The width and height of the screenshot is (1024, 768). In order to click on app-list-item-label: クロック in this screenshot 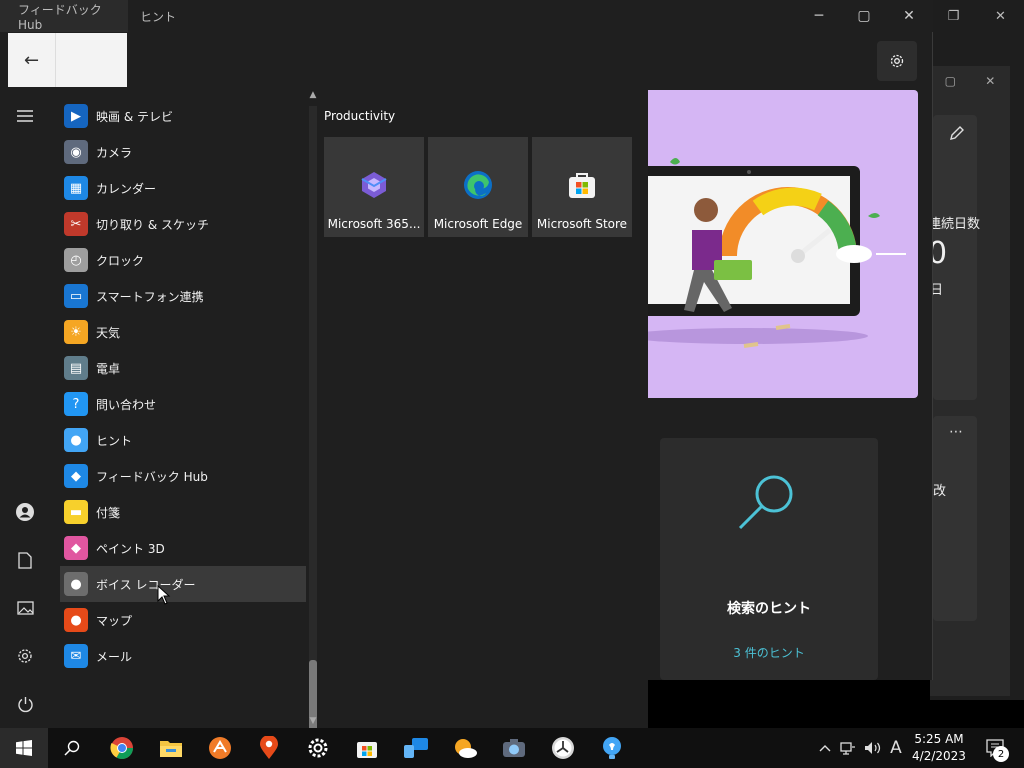, I will do `click(120, 260)`.